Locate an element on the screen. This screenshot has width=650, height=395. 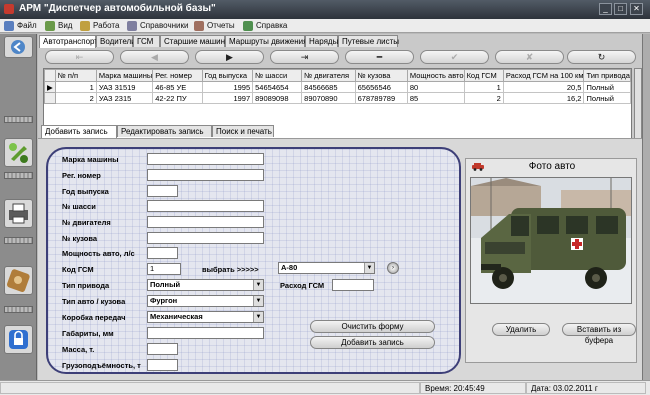
tab-search-print: Поиск и печать is located at coordinates (243, 131).